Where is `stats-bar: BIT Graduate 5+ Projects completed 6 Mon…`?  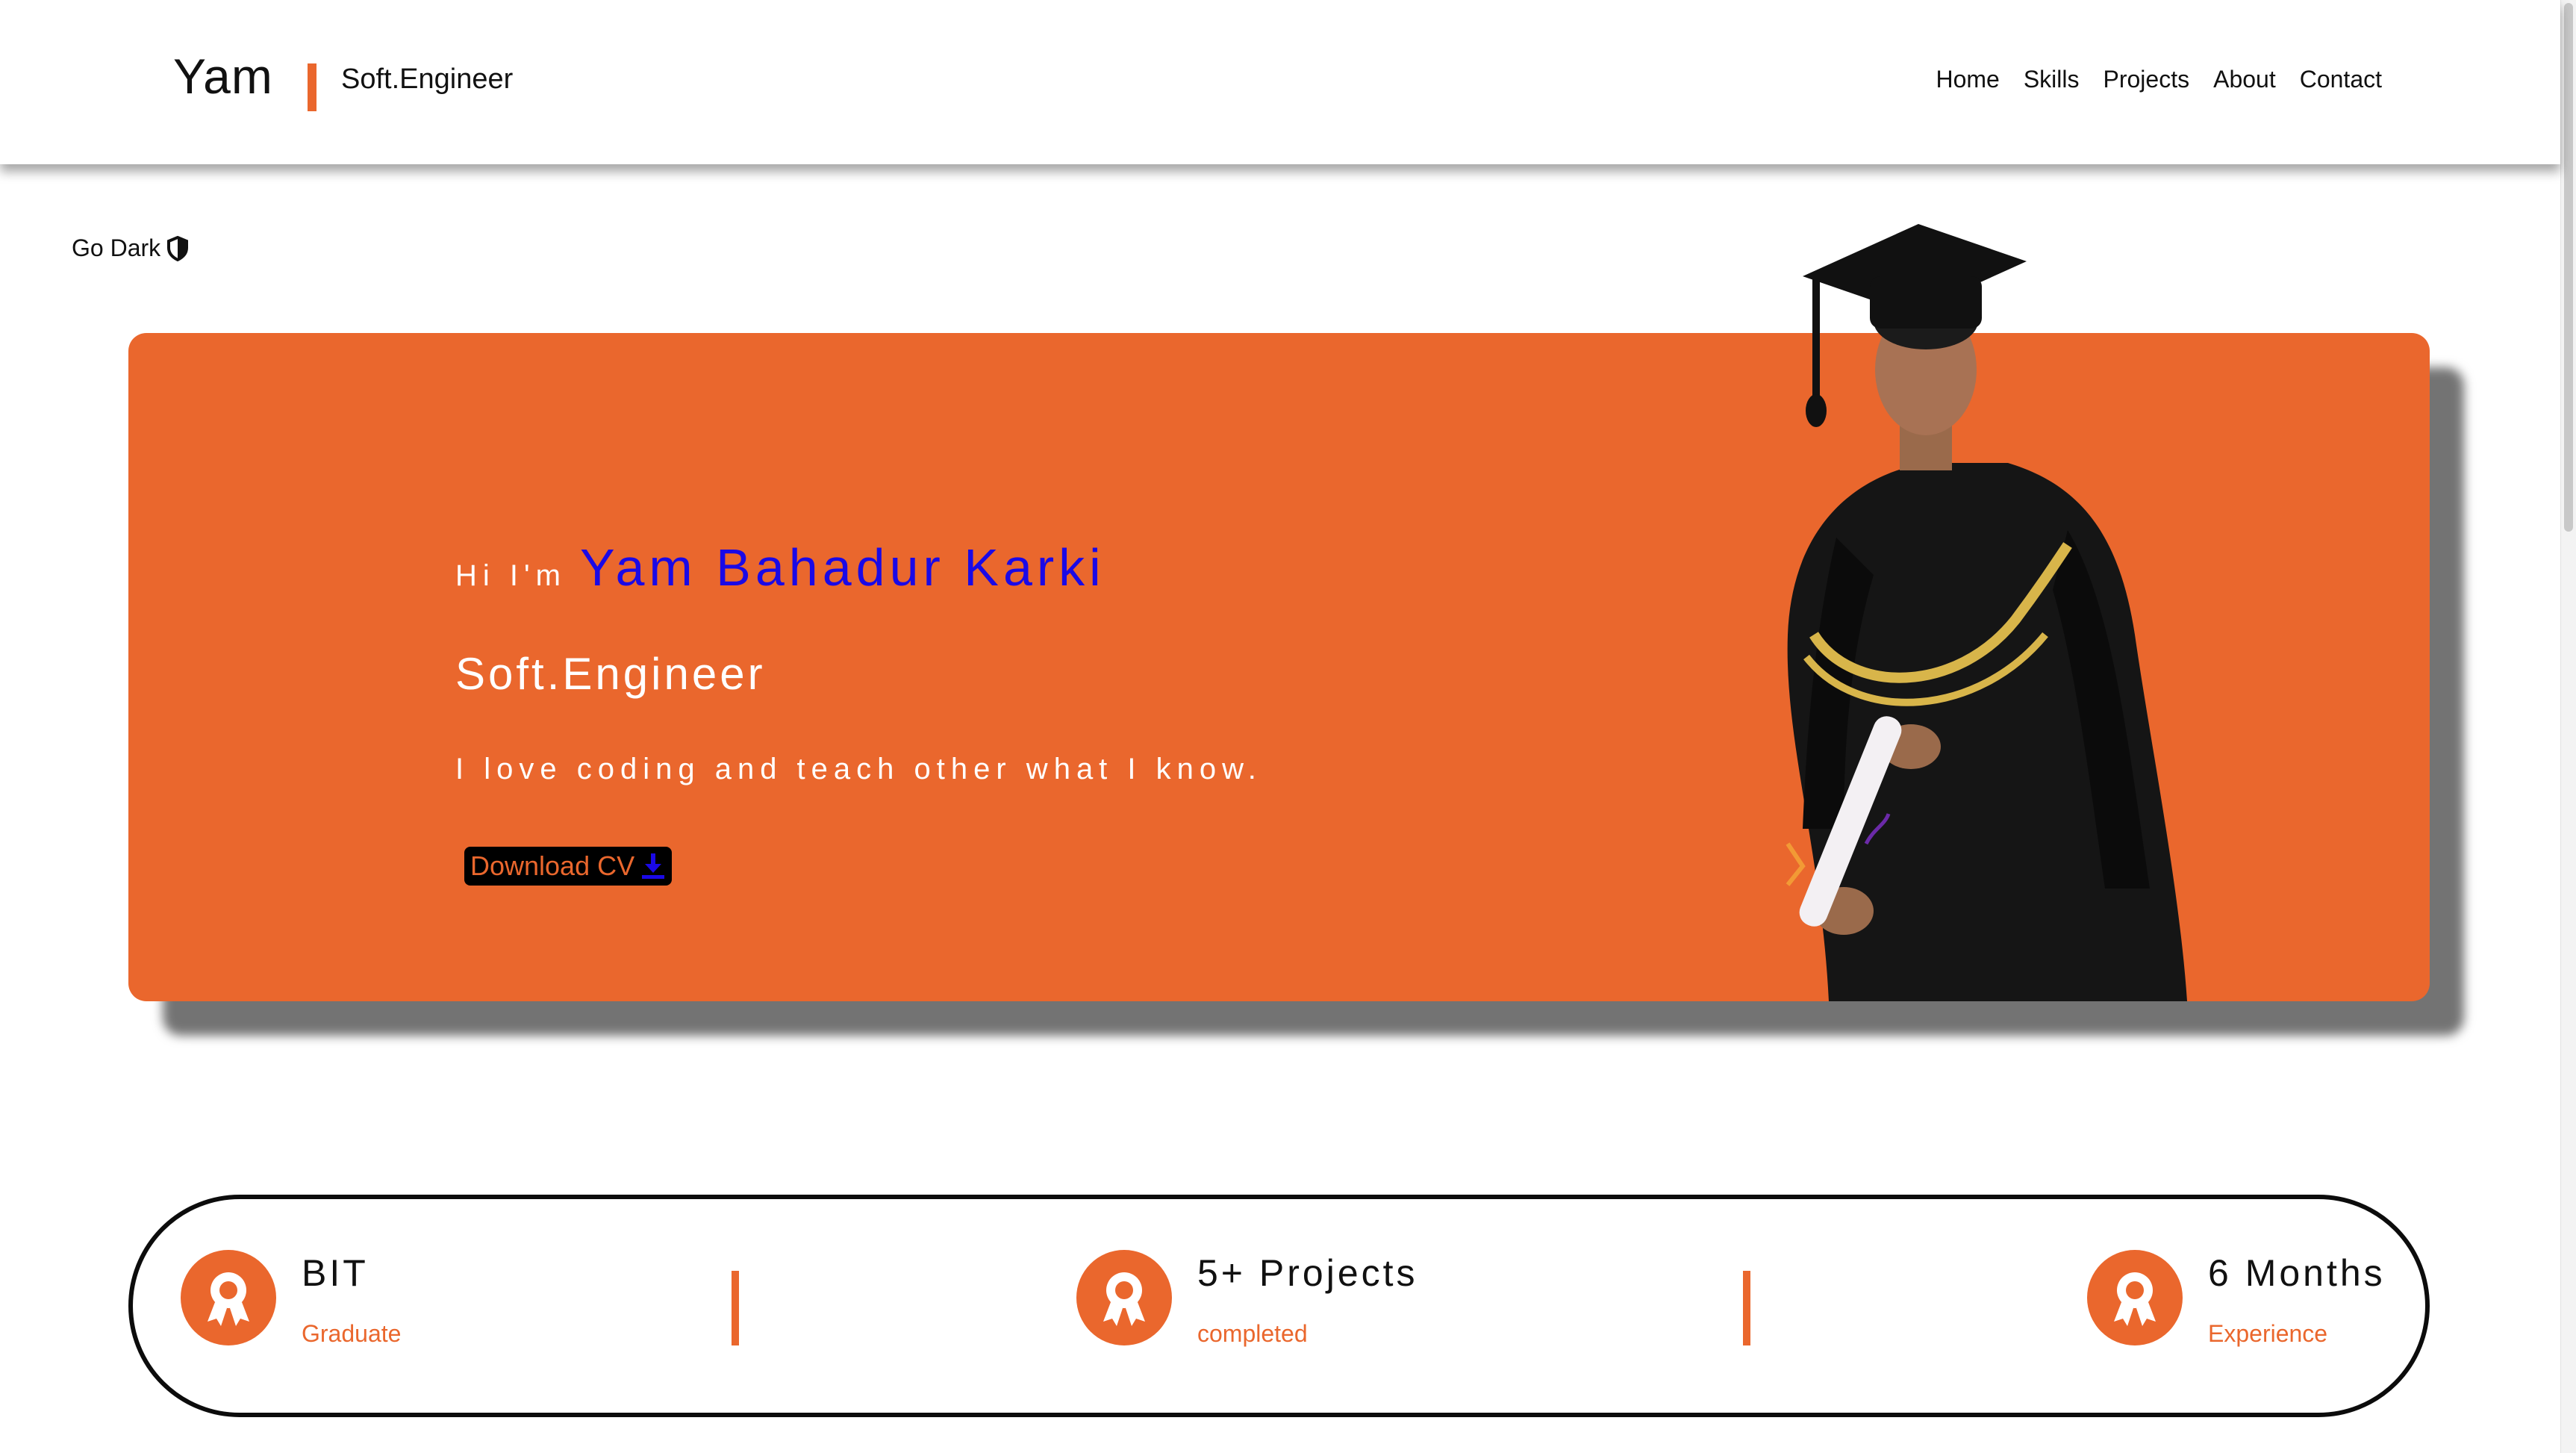
stats-bar: BIT Graduate 5+ Projects completed 6 Mon… is located at coordinates (1279, 1306).